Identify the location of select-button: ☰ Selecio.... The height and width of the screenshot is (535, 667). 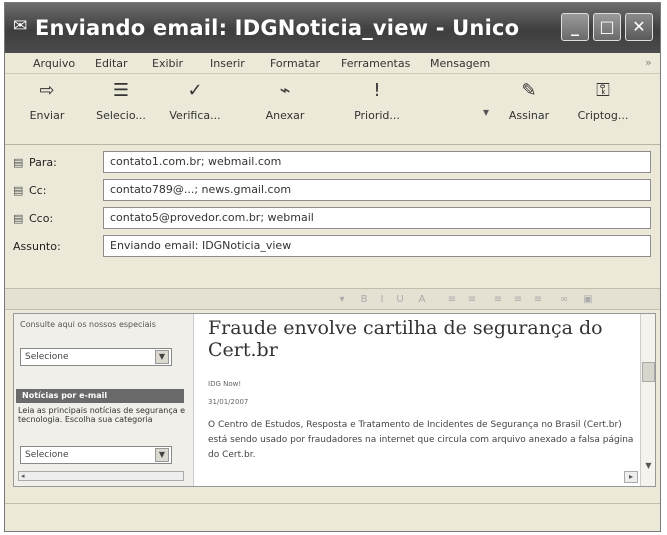
(121, 109).